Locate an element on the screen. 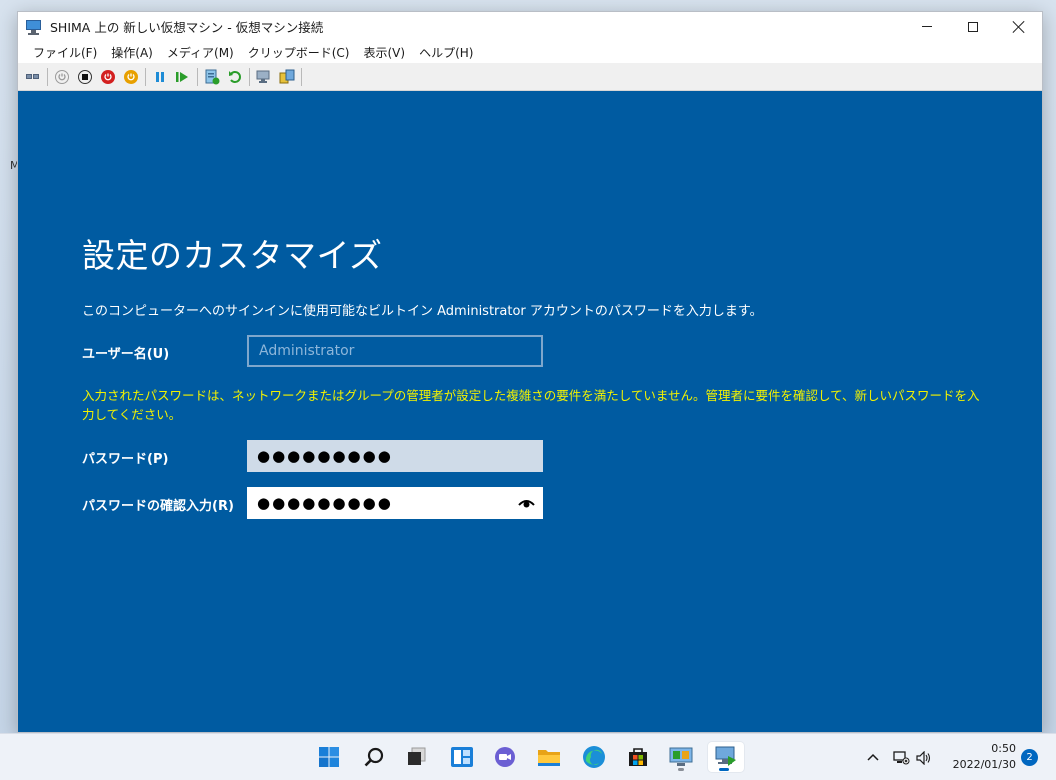  task-view-icon is located at coordinates (417, 756).